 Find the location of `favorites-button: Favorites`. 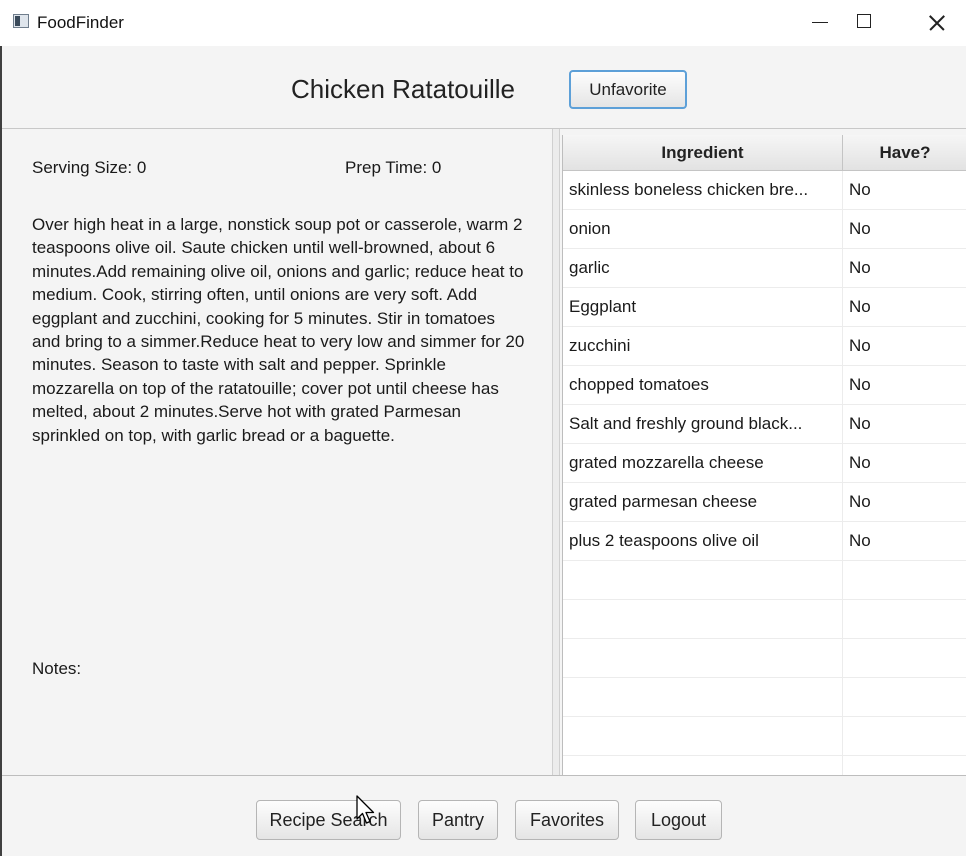

favorites-button: Favorites is located at coordinates (567, 820).